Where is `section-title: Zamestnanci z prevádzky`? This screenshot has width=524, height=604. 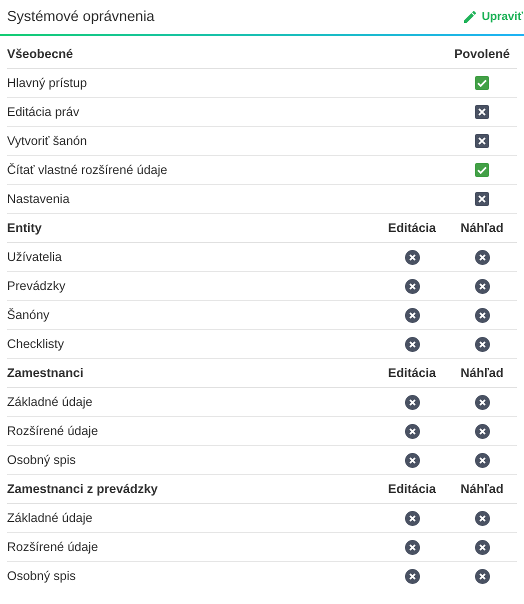 section-title: Zamestnanci z prevádzky is located at coordinates (83, 489).